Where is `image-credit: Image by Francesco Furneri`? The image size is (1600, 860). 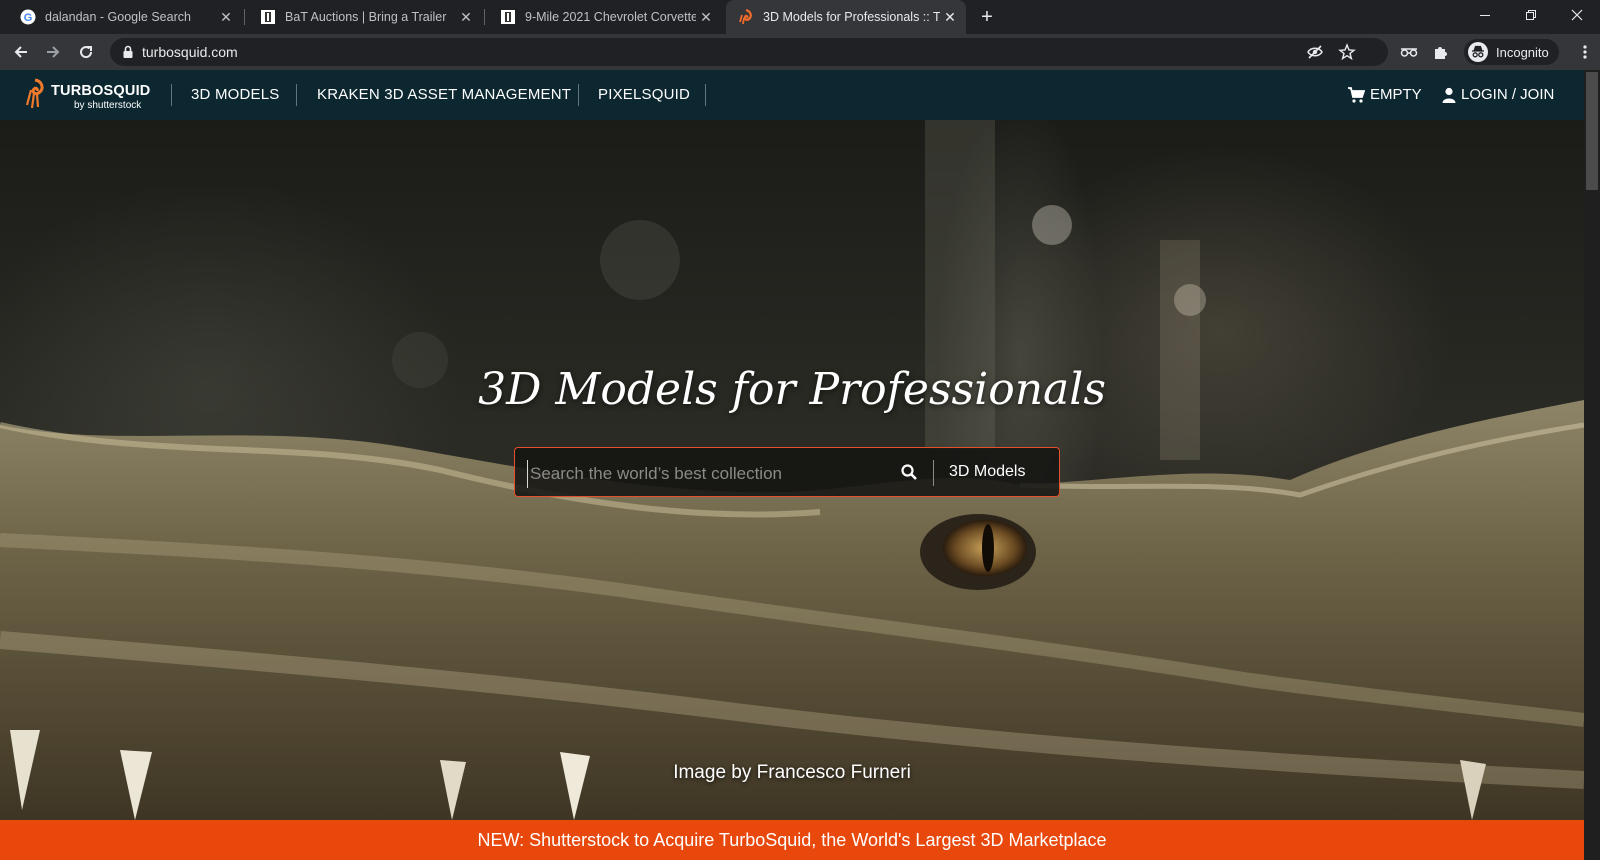 image-credit: Image by Francesco Furneri is located at coordinates (792, 772).